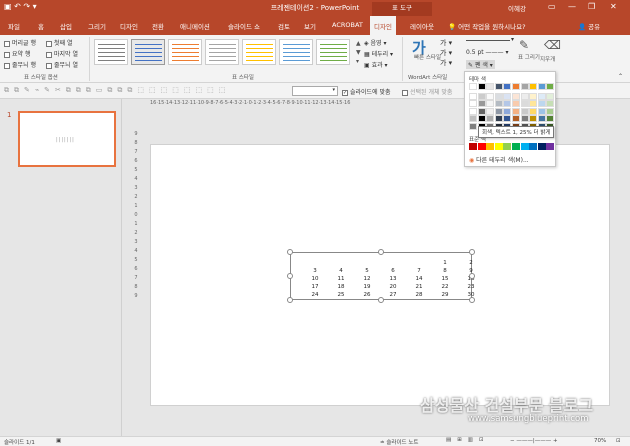  What do you see at coordinates (310, 26) in the screenshot?
I see `tab-view: 보기` at bounding box center [310, 26].